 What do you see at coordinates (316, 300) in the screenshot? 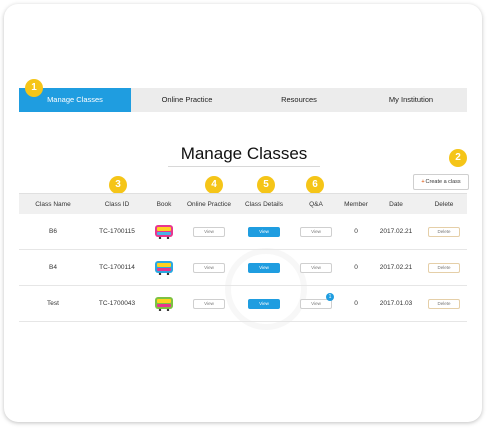
I see `qa-cell: View 1` at bounding box center [316, 300].